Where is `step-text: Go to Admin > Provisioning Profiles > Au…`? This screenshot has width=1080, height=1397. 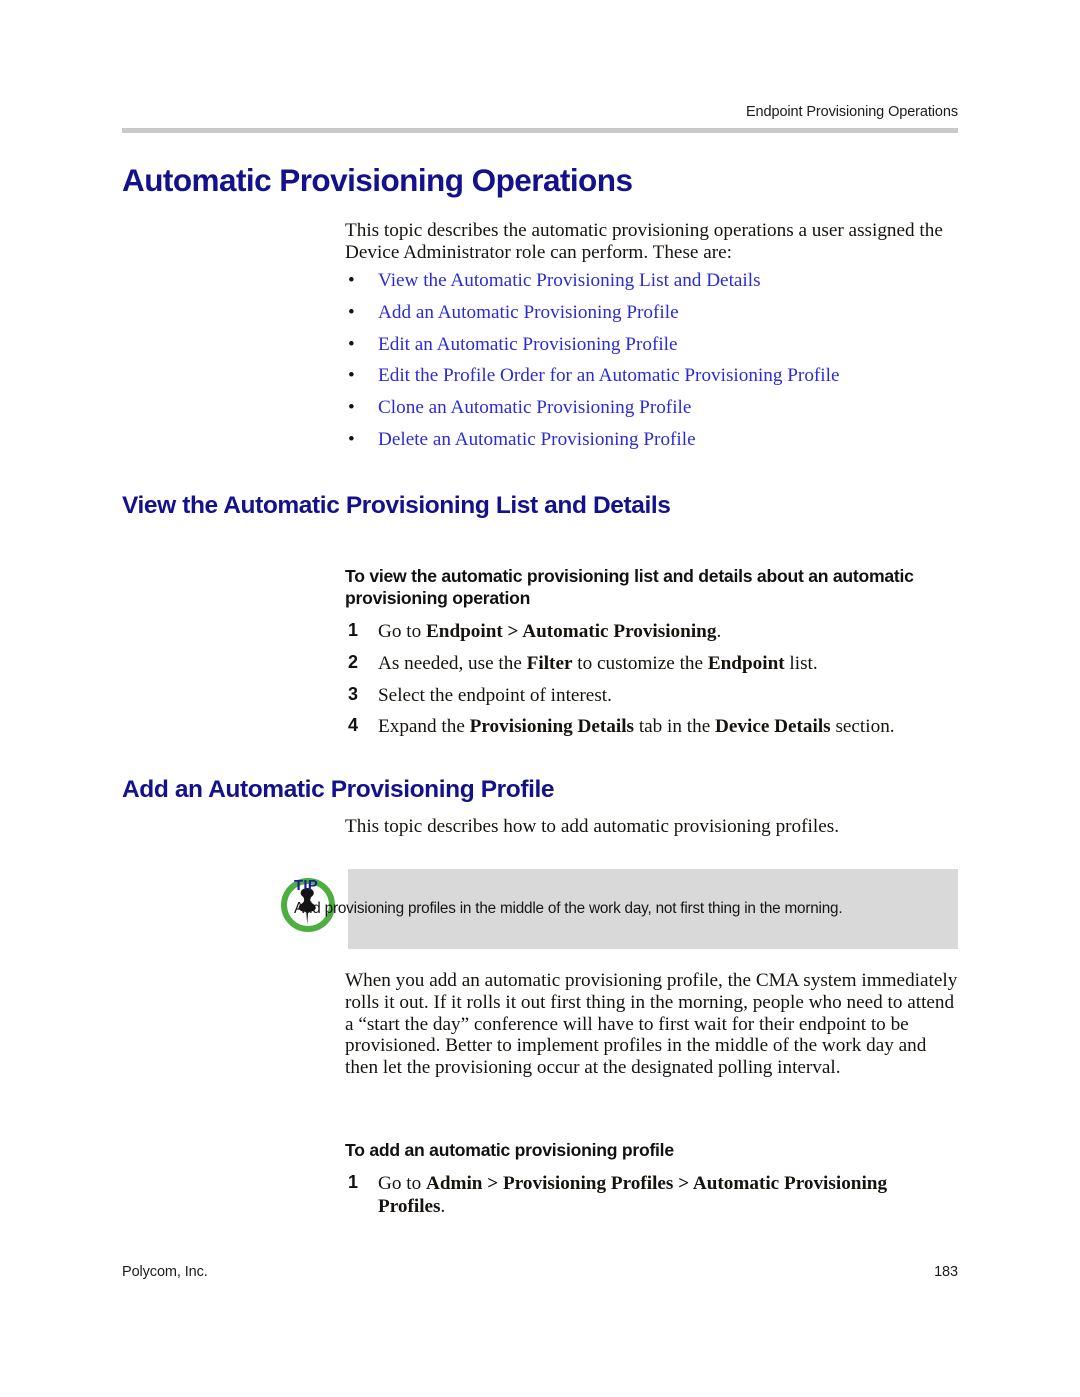
step-text: Go to Admin > Provisioning Profiles > Au… is located at coordinates (633, 1195).